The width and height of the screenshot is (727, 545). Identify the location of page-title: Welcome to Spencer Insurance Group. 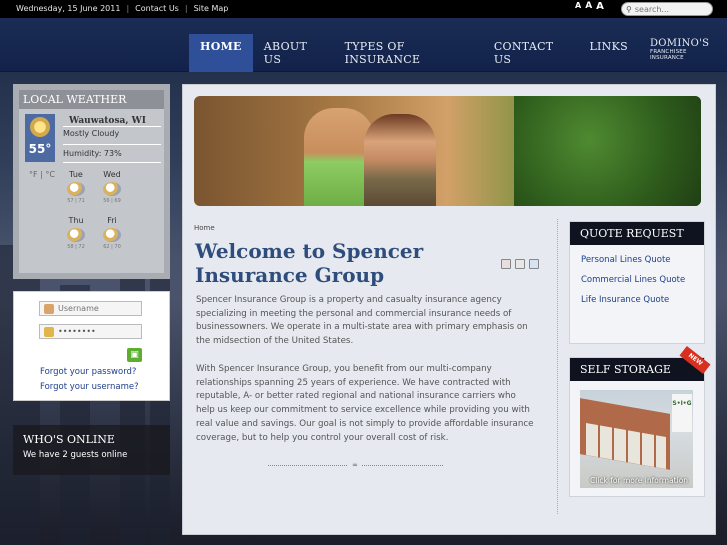
(309, 263).